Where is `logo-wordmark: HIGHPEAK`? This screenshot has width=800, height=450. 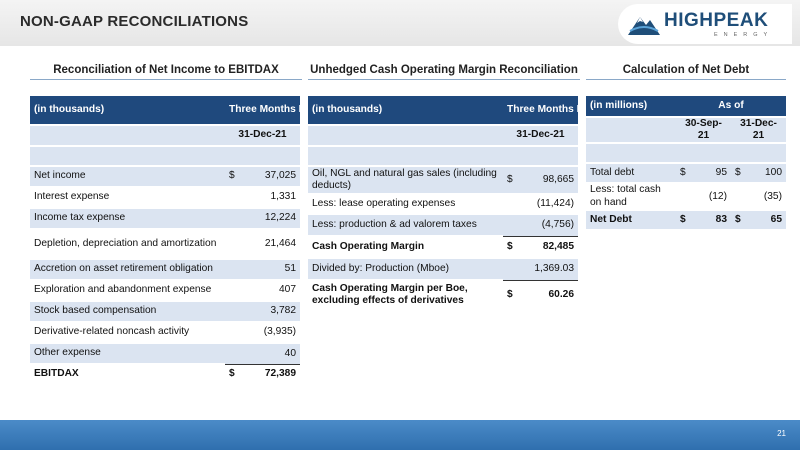 logo-wordmark: HIGHPEAK is located at coordinates (716, 20).